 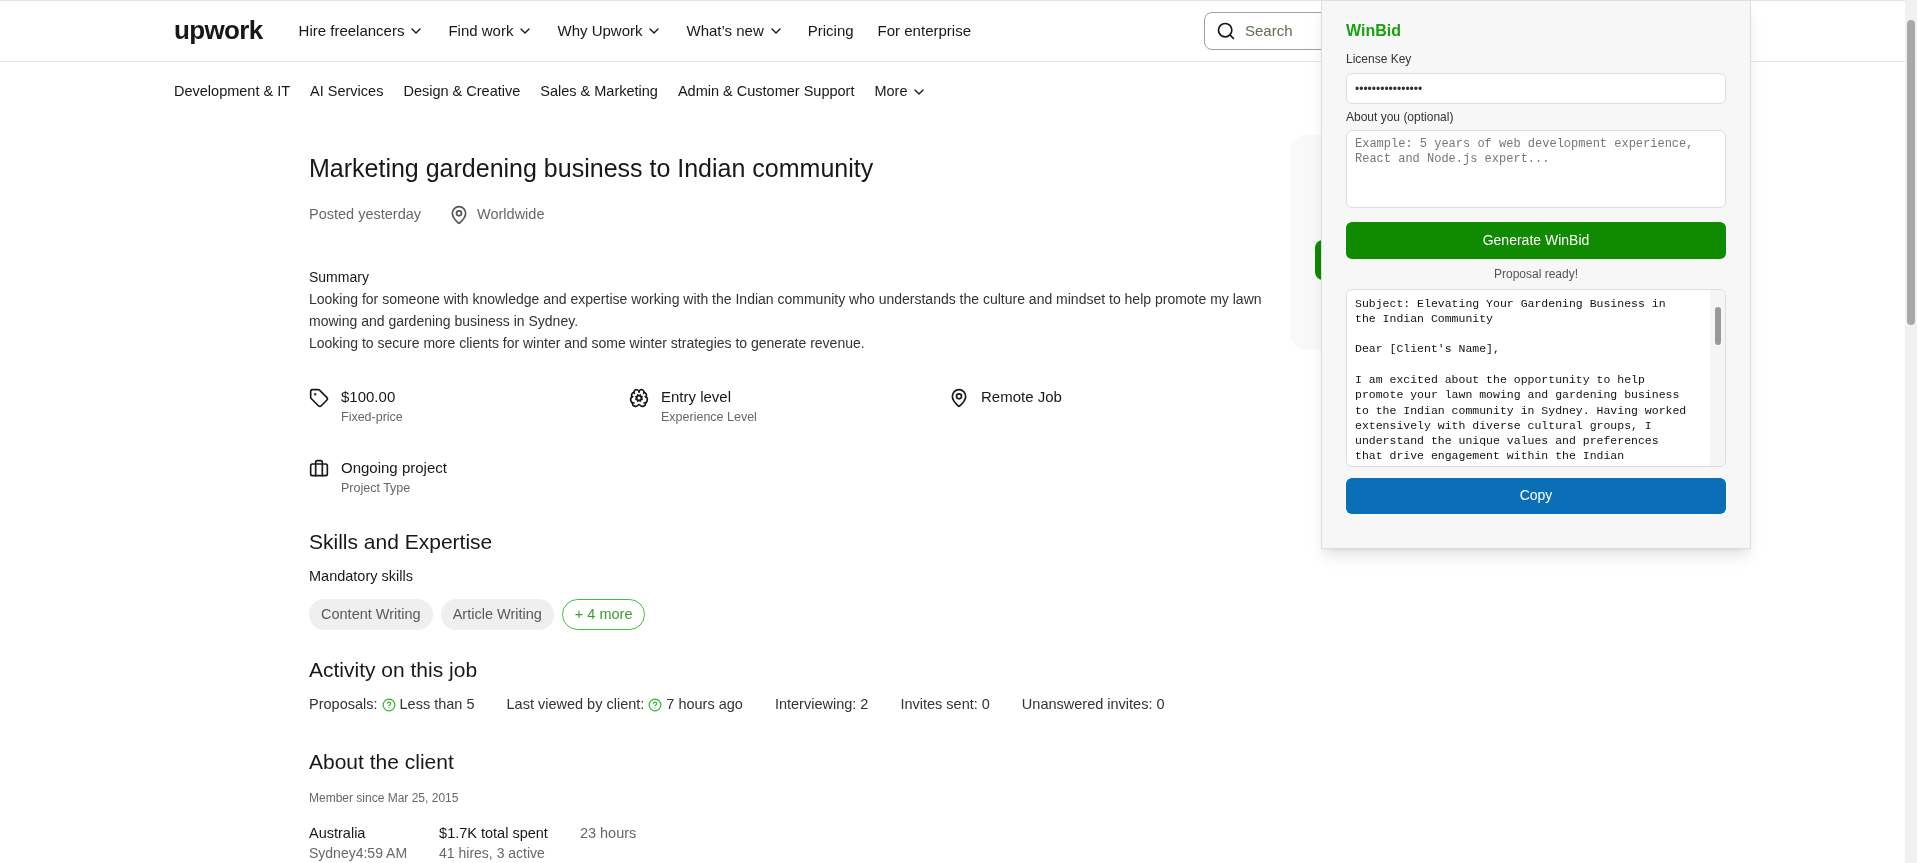 I want to click on fact-value: Ongoing project, so click(x=394, y=467).